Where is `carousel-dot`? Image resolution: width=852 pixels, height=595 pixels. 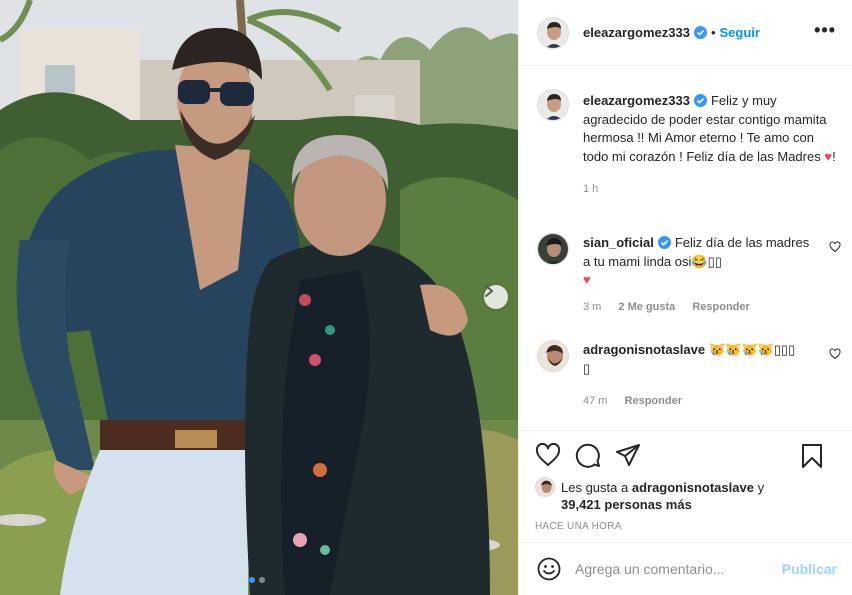
carousel-dot is located at coordinates (262, 580).